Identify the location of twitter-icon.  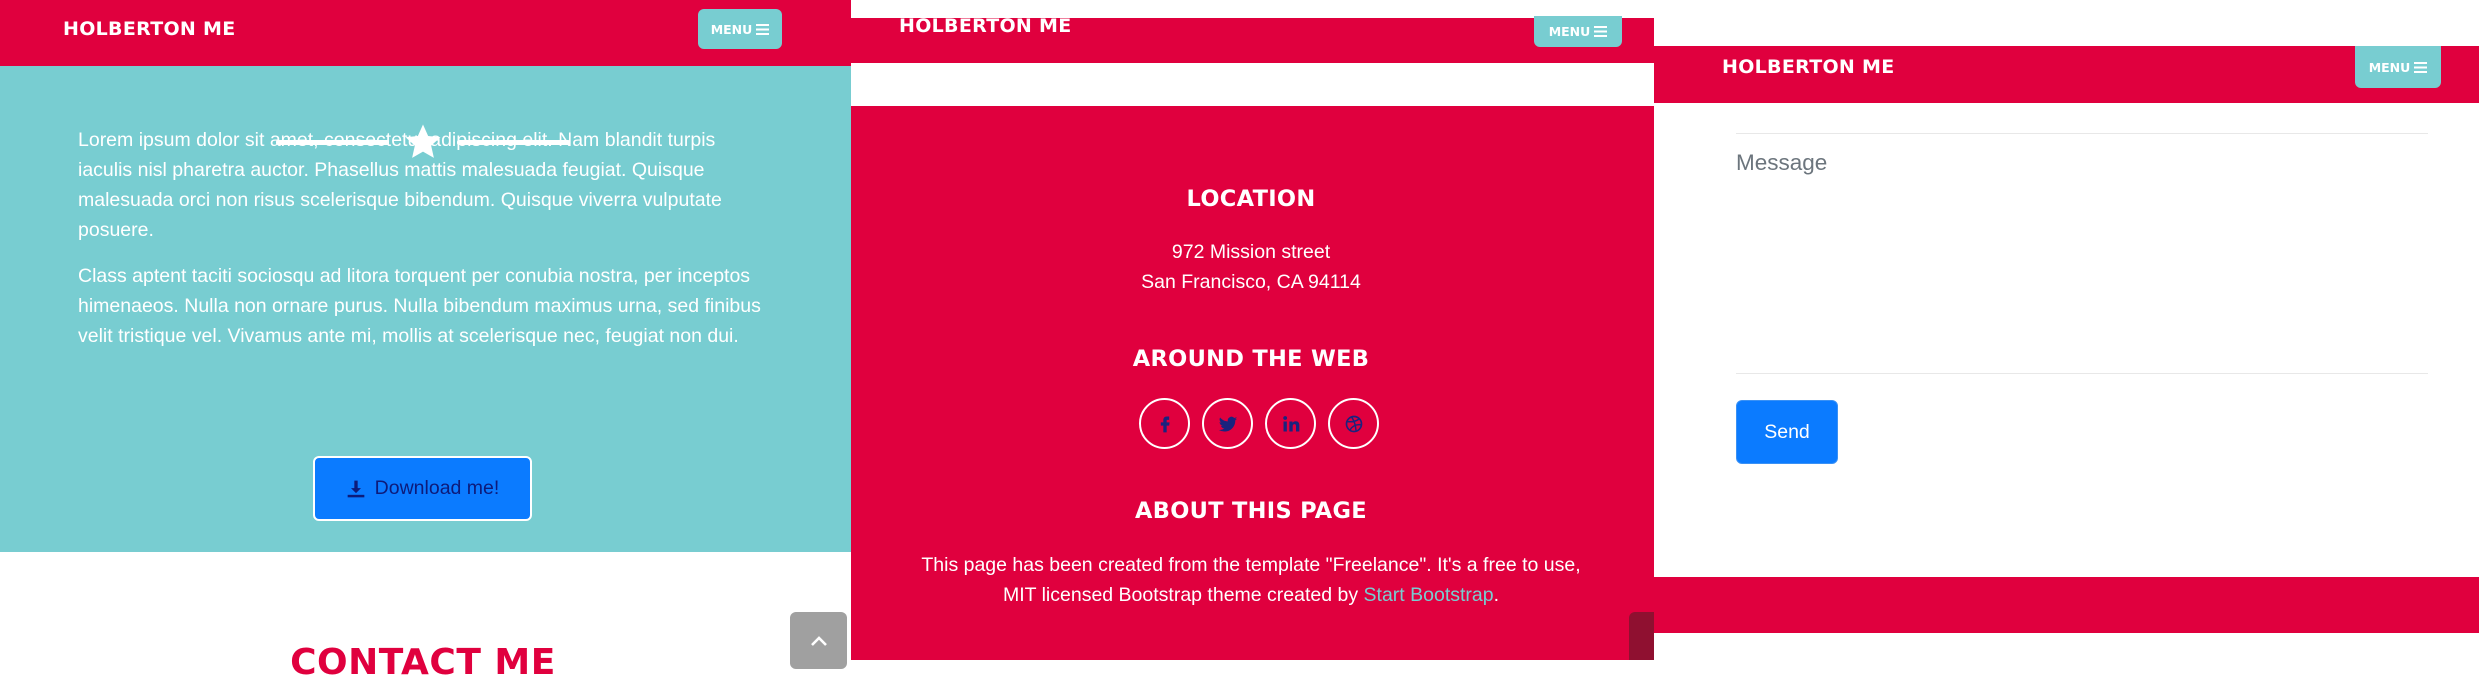
(1227, 424).